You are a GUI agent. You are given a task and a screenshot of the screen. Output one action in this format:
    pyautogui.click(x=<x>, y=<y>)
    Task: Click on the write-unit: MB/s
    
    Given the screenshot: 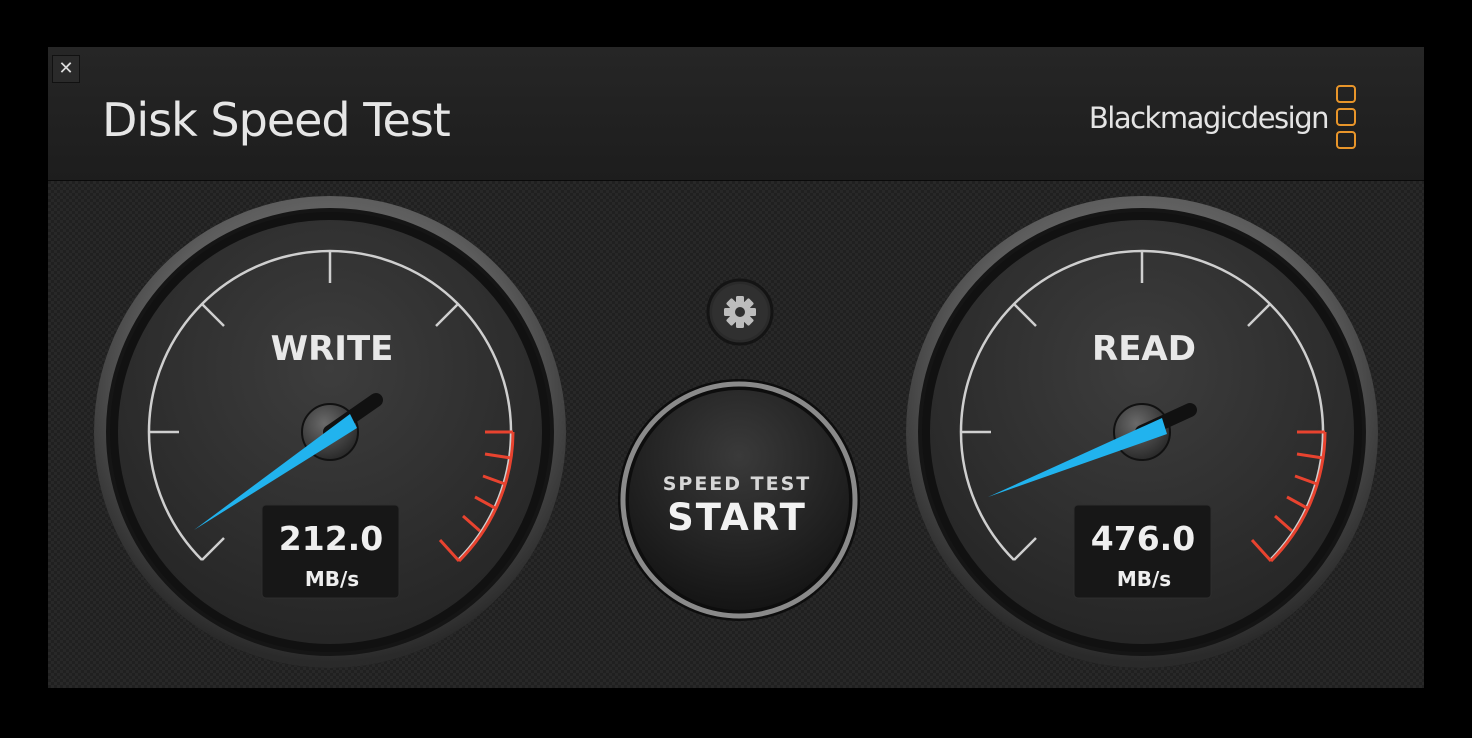 What is the action you would take?
    pyautogui.click(x=332, y=579)
    